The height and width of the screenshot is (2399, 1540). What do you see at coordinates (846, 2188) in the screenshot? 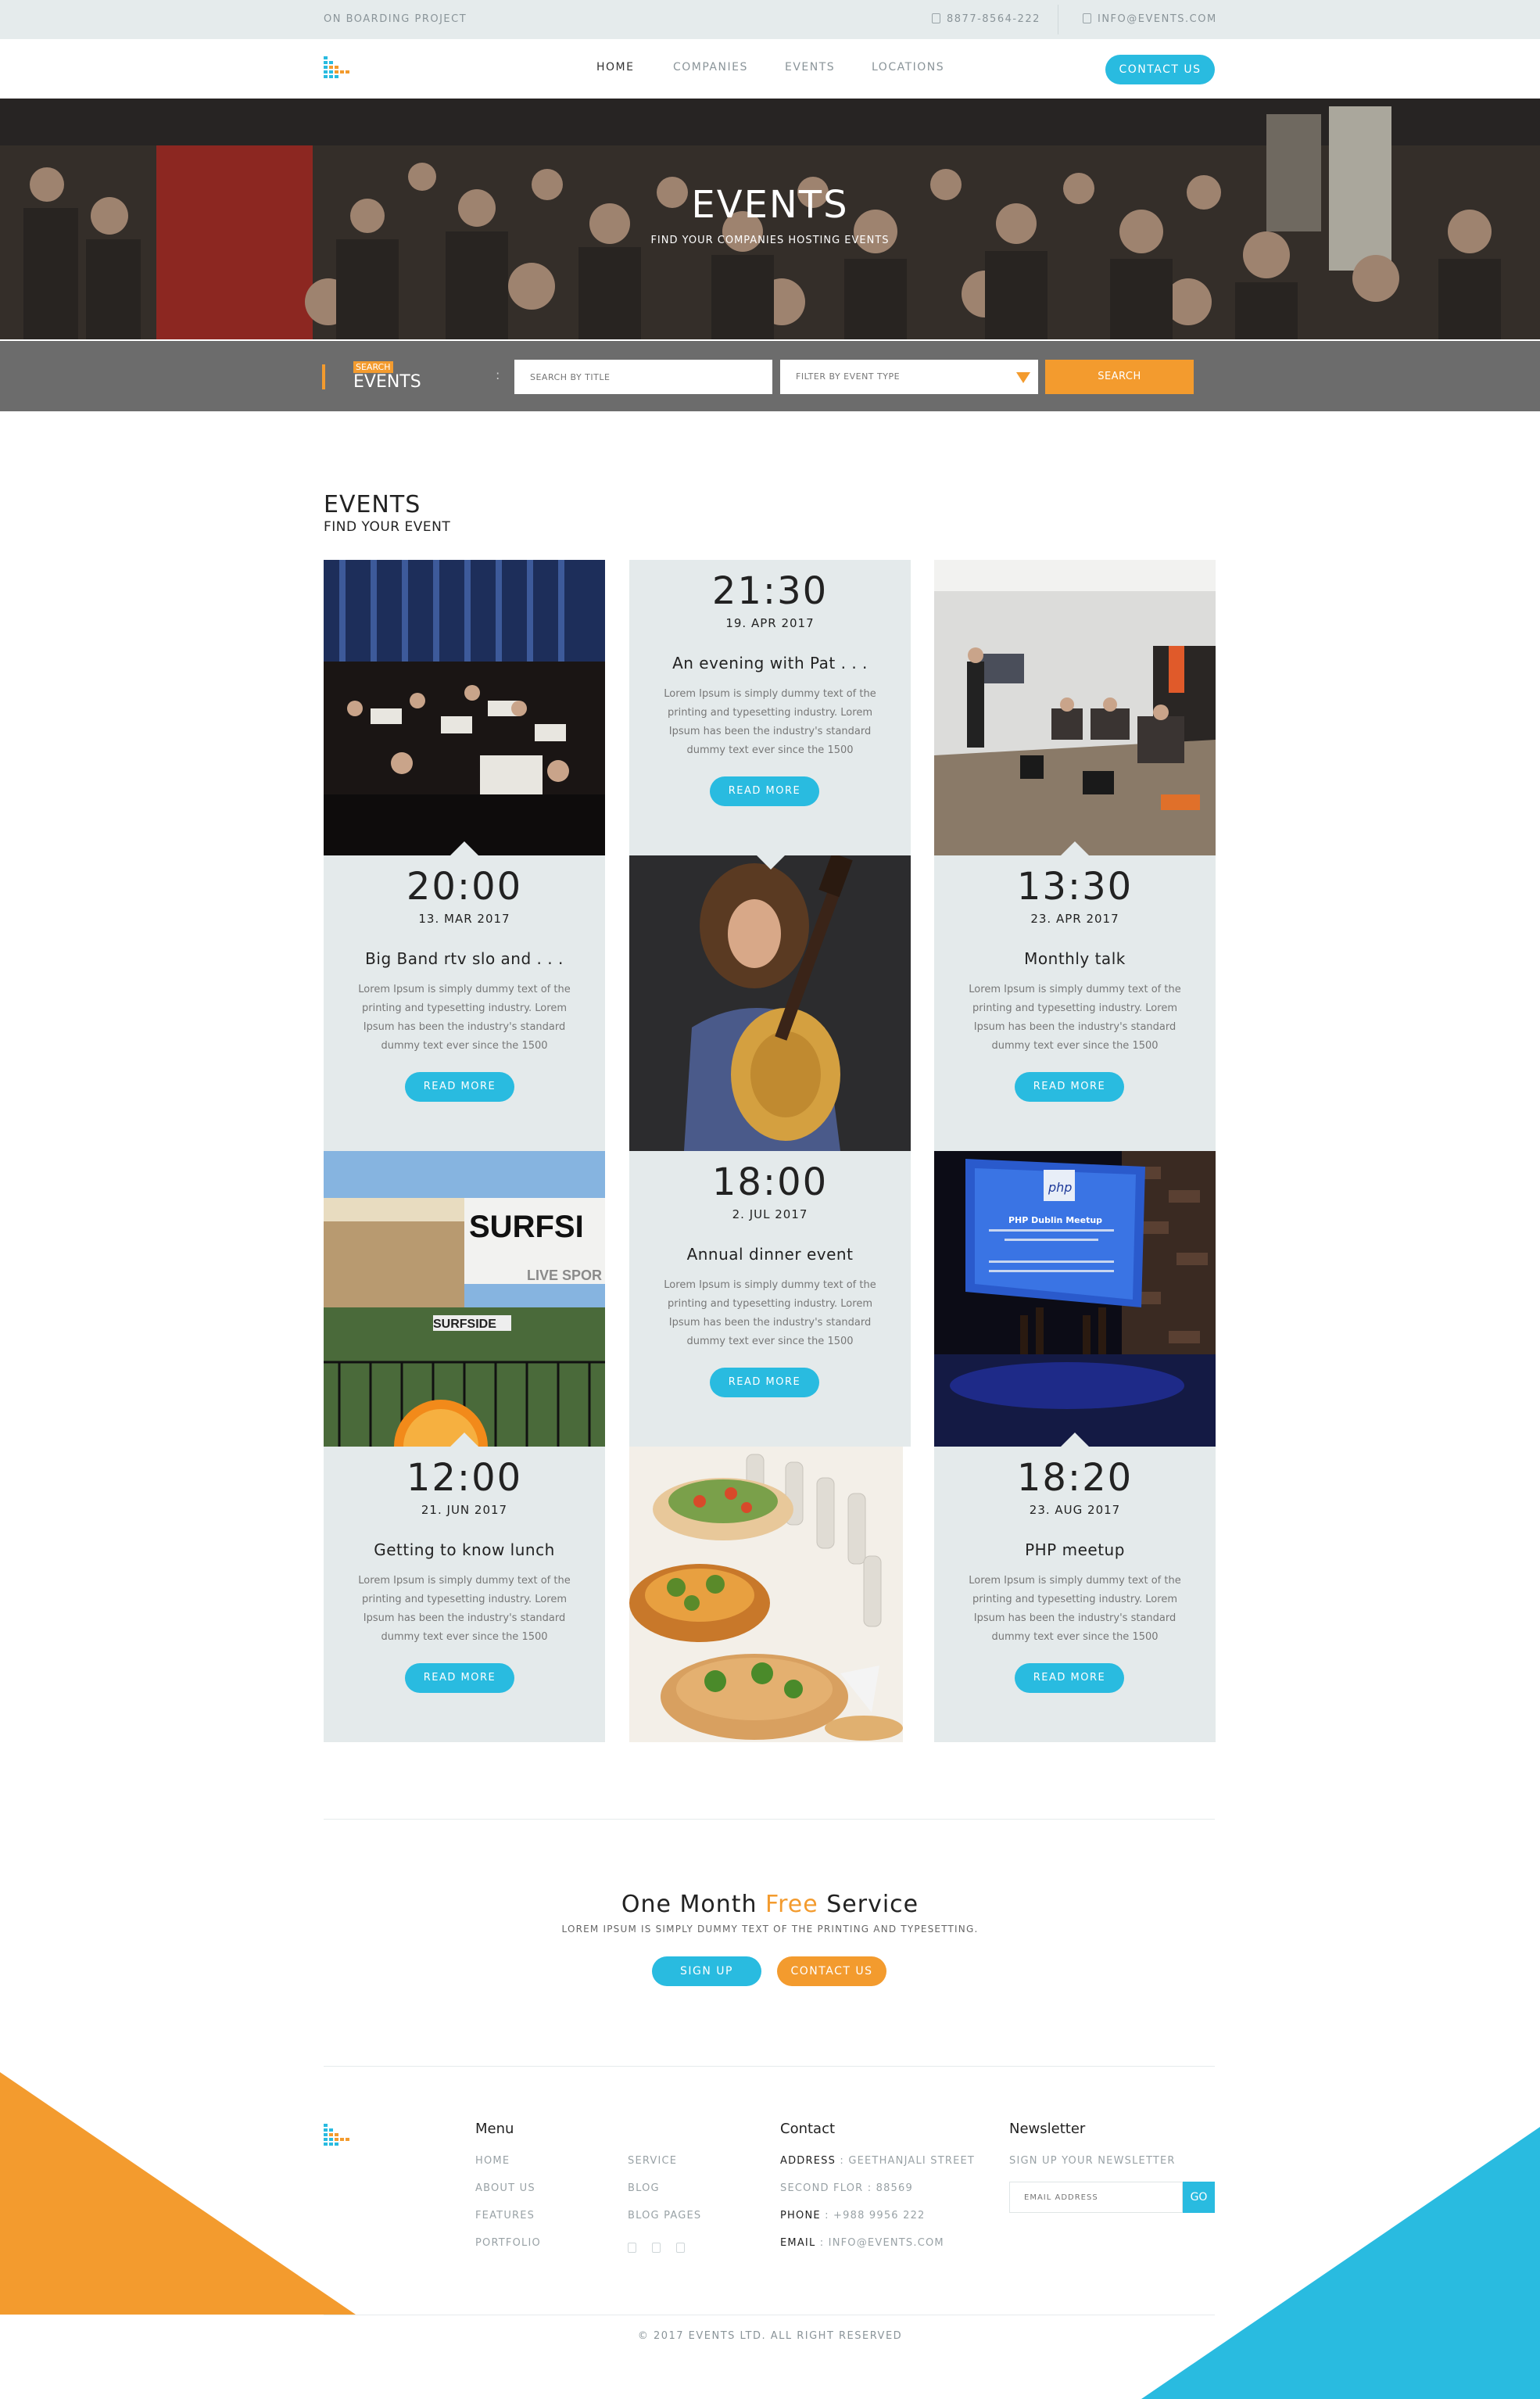
I see `footer-address-line2: SECOND FLOR : 88569` at bounding box center [846, 2188].